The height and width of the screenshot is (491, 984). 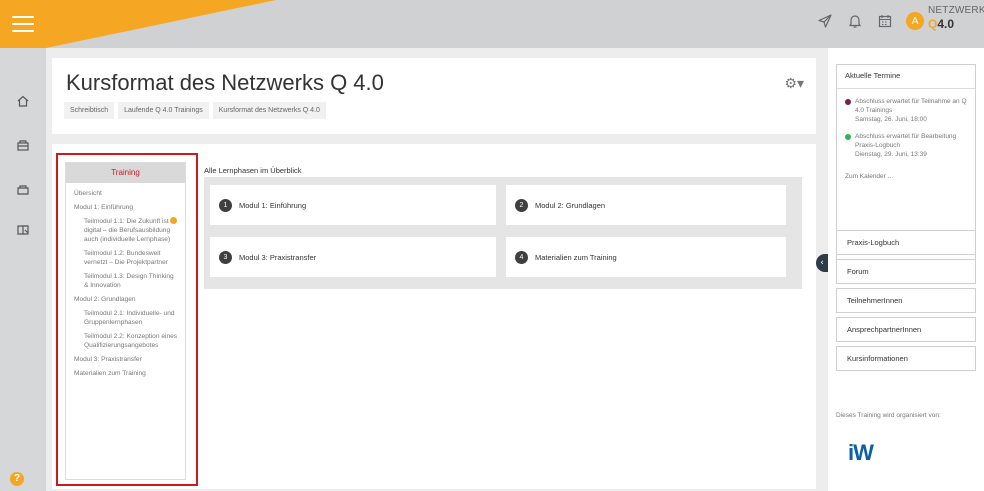 I want to click on link-ansprechpartnerinnen: AnsprechpartnerInnen, so click(x=906, y=329).